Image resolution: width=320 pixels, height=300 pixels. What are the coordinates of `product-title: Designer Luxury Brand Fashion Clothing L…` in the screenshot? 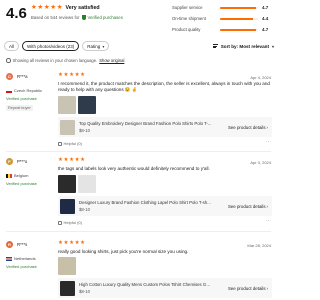 It's located at (145, 202).